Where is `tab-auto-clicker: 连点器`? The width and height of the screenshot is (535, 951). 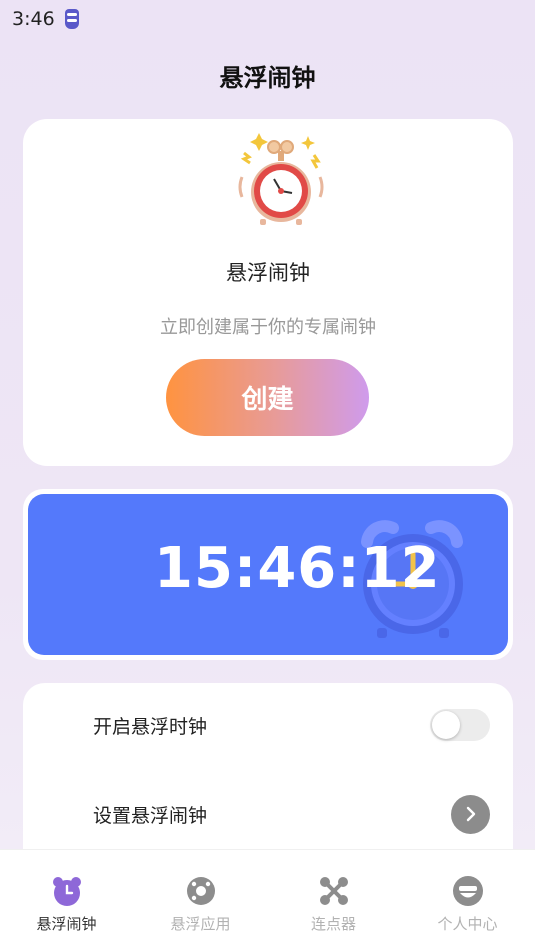 tab-auto-clicker: 连点器 is located at coordinates (333, 900).